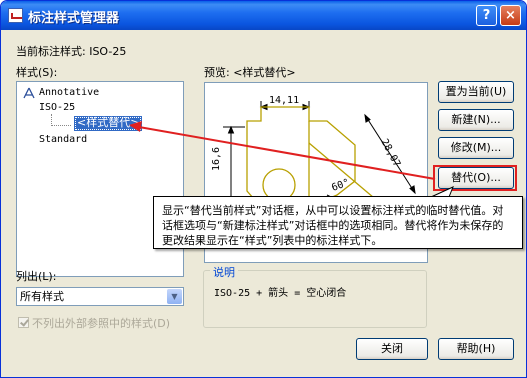 The height and width of the screenshot is (378, 527). Describe the element at coordinates (69, 92) in the screenshot. I see `style-item-annotative: Annotative` at that location.